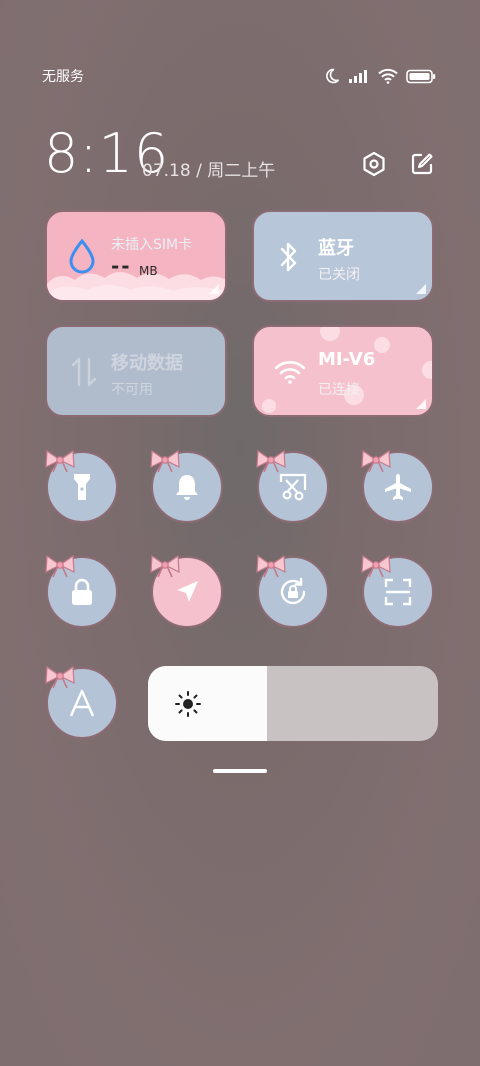 The height and width of the screenshot is (1066, 480). I want to click on mobile-data-status: 不可用, so click(132, 390).